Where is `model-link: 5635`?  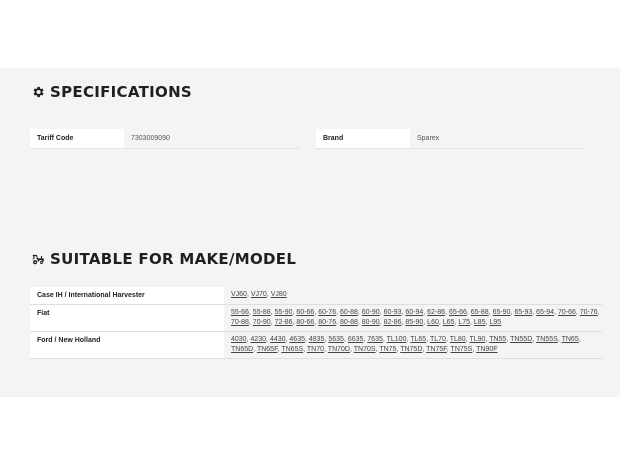 model-link: 5635 is located at coordinates (336, 339).